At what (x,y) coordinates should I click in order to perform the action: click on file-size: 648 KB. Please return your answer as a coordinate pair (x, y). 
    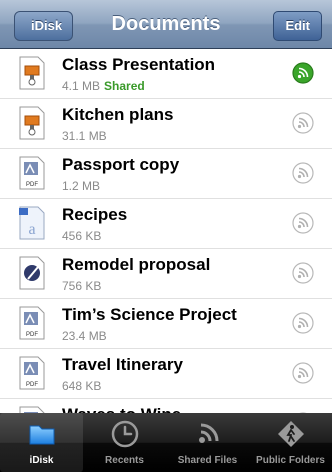
    Looking at the image, I should click on (82, 386).